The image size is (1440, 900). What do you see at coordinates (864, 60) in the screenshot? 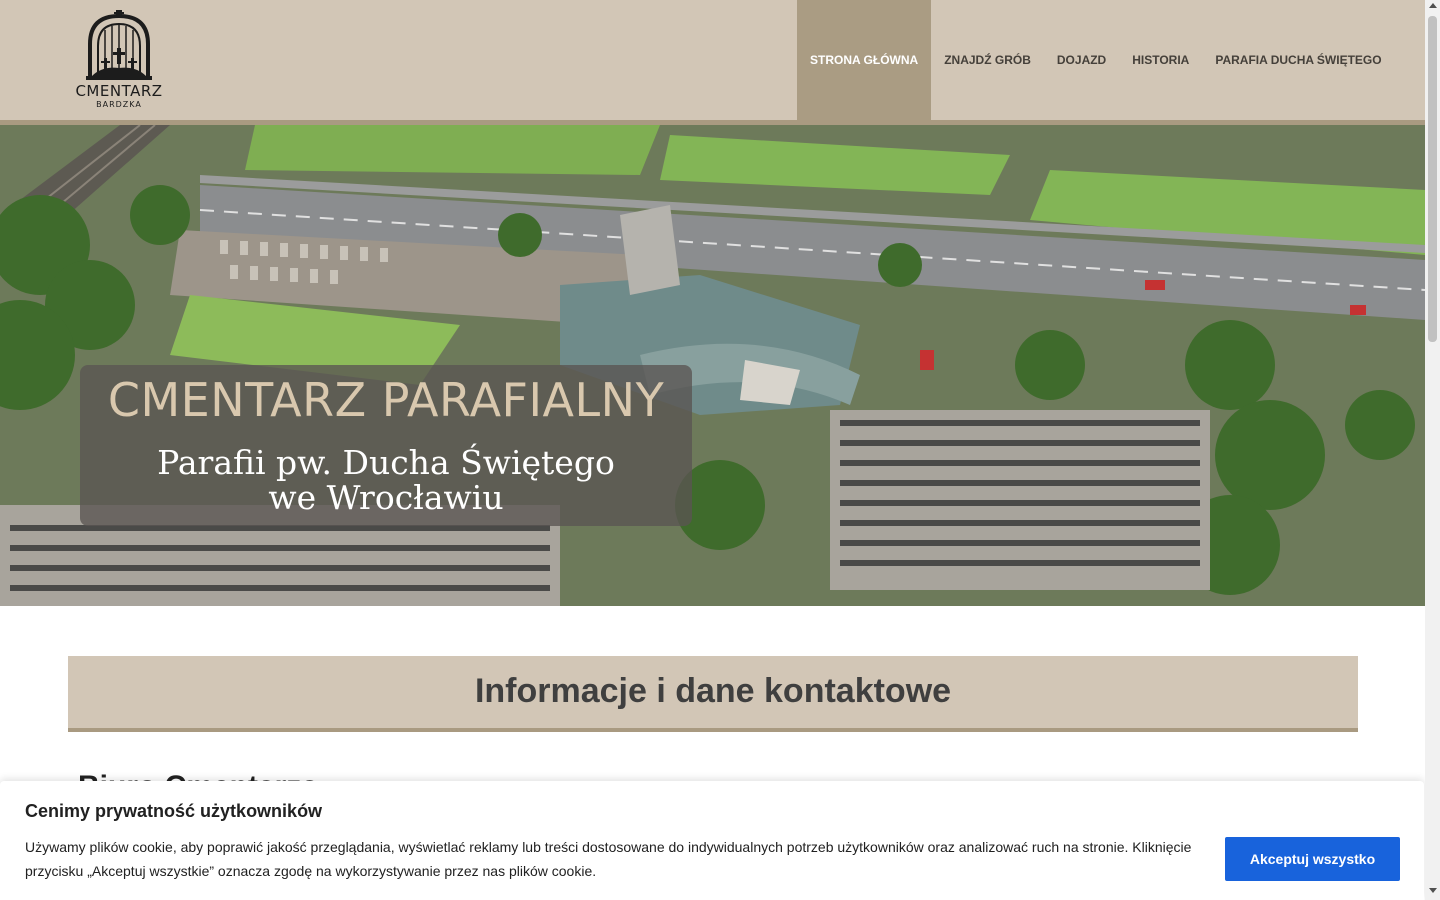
I see `nav-item-strona-glowna: STRONA GŁÓWNA` at bounding box center [864, 60].